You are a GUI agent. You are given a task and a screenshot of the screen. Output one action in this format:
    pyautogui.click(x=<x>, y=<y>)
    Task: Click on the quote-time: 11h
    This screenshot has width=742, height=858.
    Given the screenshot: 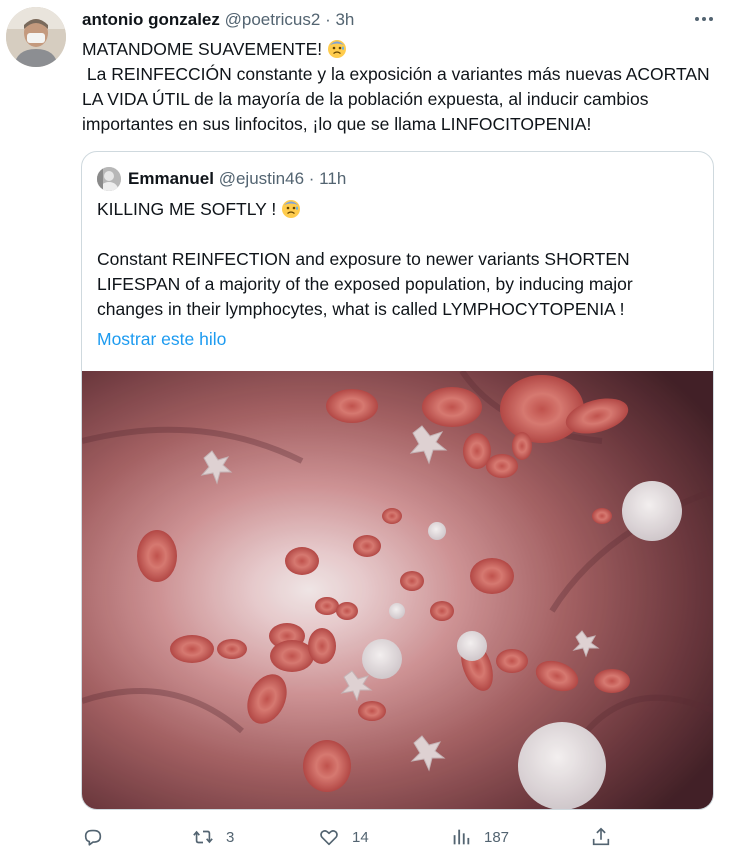 What is the action you would take?
    pyautogui.click(x=332, y=178)
    